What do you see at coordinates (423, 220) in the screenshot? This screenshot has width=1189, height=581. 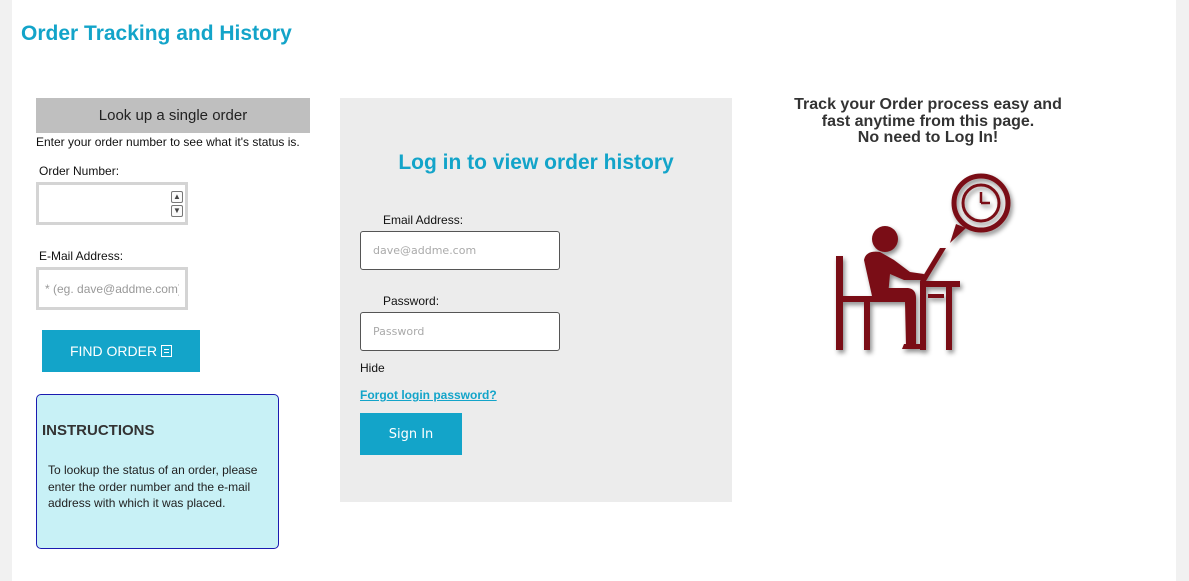 I see `login-email-label: Email Address:` at bounding box center [423, 220].